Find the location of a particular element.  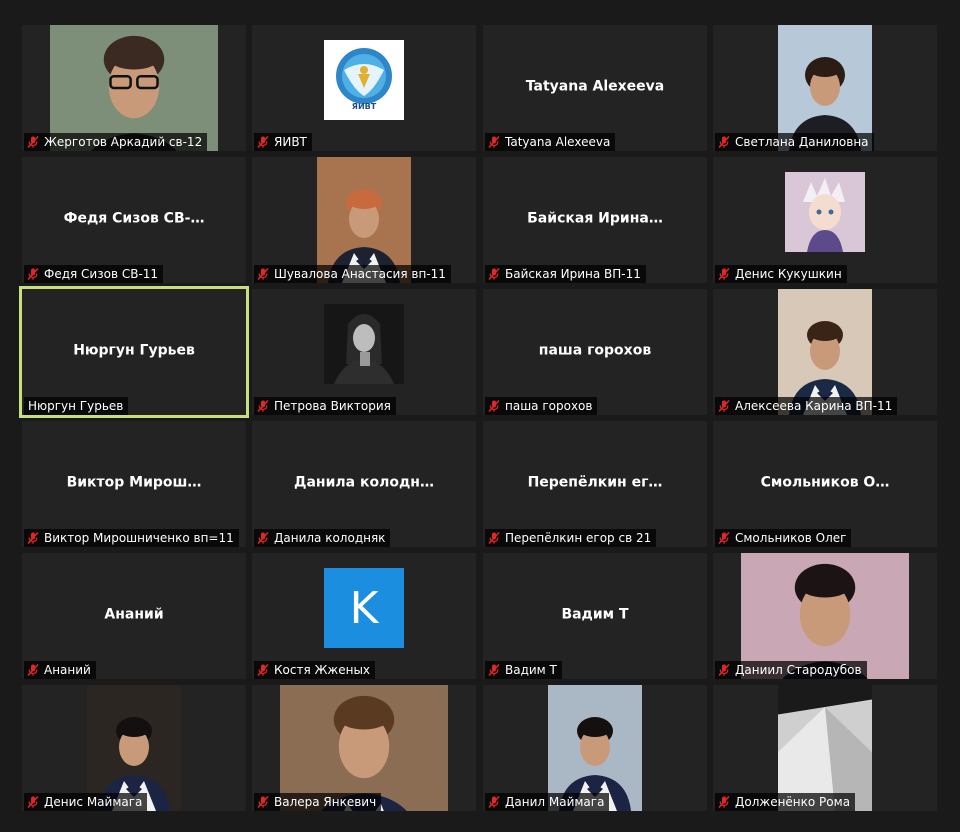

participant-name: Жерготов Аркадий св-12 is located at coordinates (123, 142).